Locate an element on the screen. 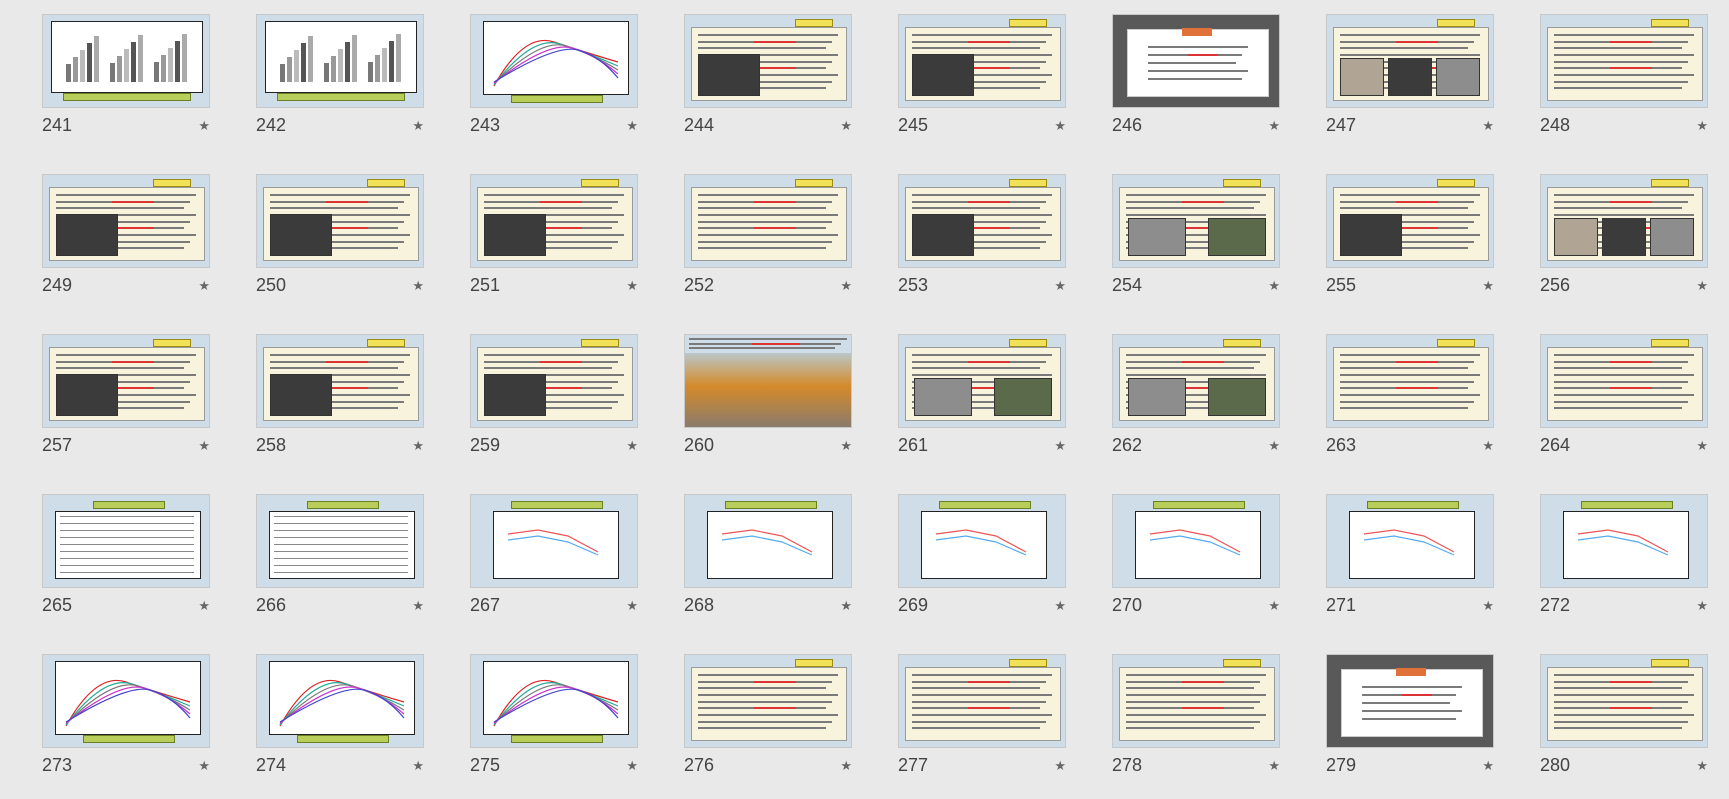 This screenshot has height=799, width=1729. slide-280: 280 ★ is located at coordinates (1625, 726).